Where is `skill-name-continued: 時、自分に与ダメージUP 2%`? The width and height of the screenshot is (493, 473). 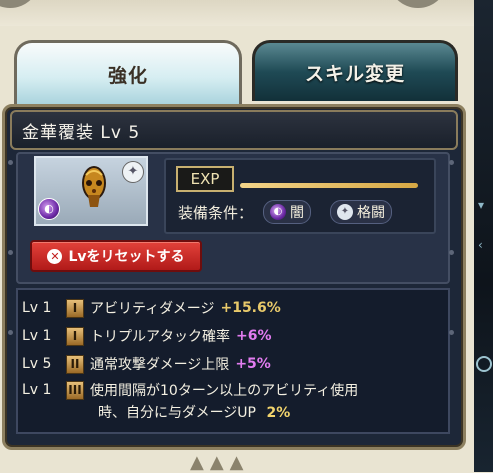 skill-name-continued: 時、自分に与ダメージUP 2% is located at coordinates (194, 412).